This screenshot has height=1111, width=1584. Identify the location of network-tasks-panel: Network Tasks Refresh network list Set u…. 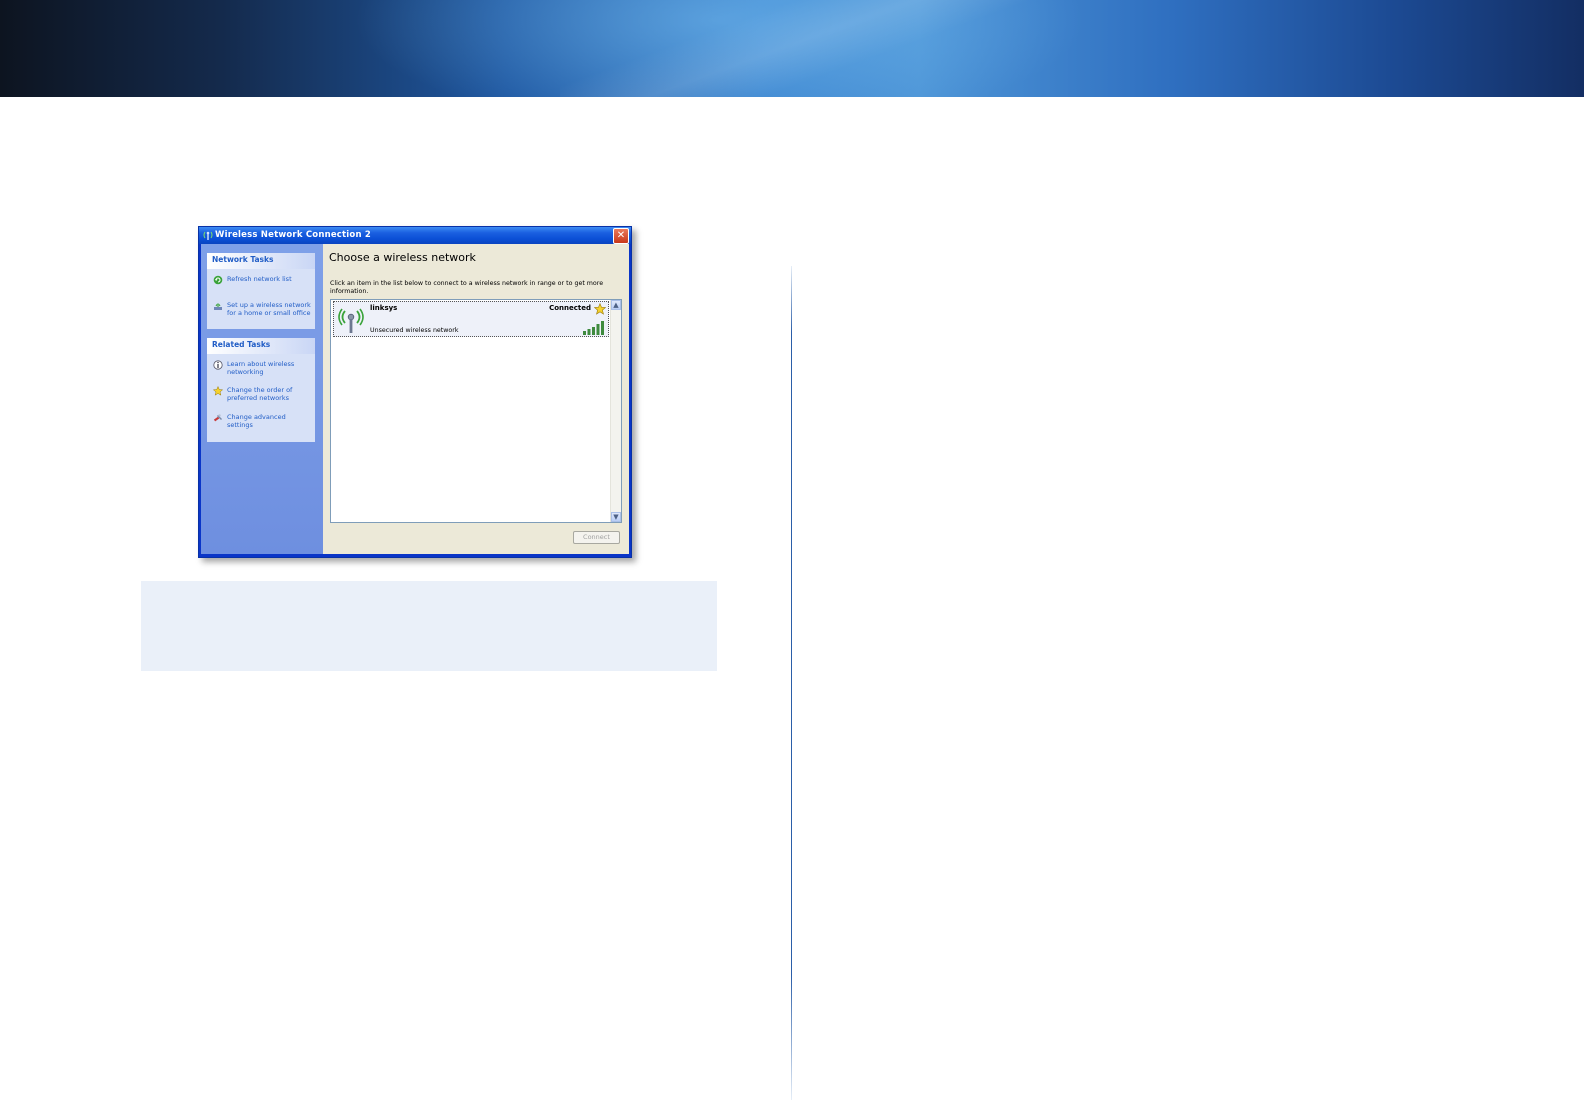
(261, 291).